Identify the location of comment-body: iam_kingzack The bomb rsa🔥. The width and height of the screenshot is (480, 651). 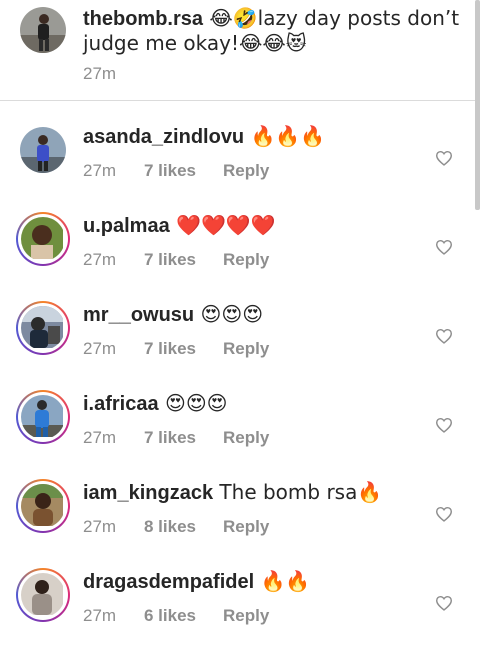
(258, 492).